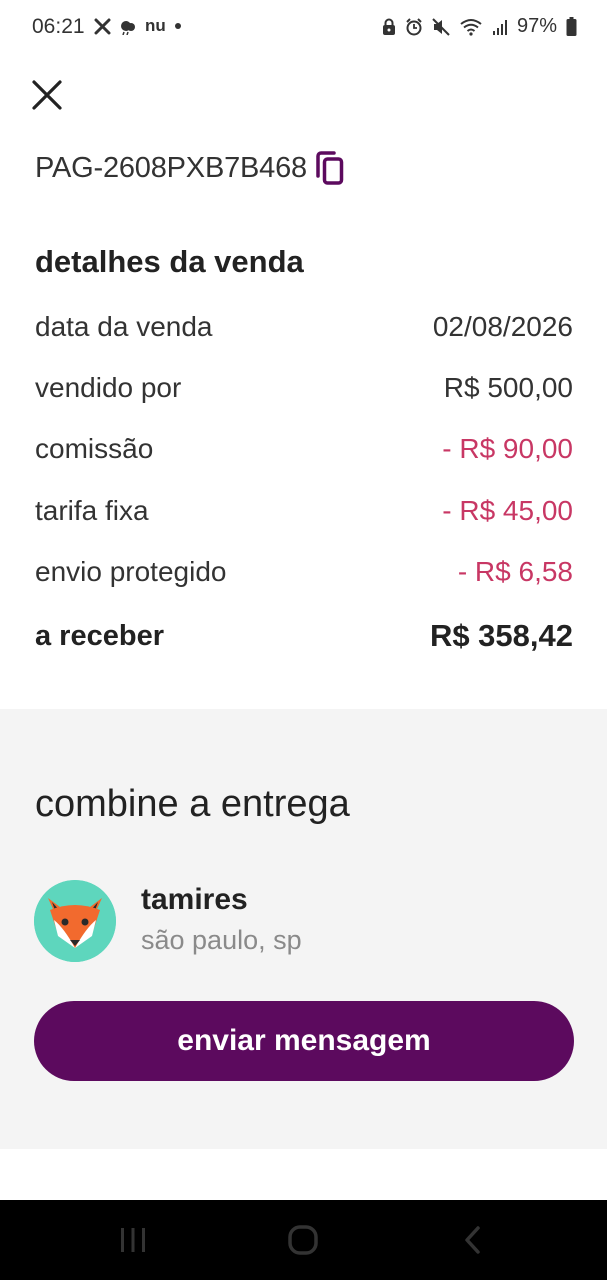 Image resolution: width=607 pixels, height=1280 pixels. Describe the element at coordinates (192, 804) in the screenshot. I see `delivery-title: combine a entrega` at that location.